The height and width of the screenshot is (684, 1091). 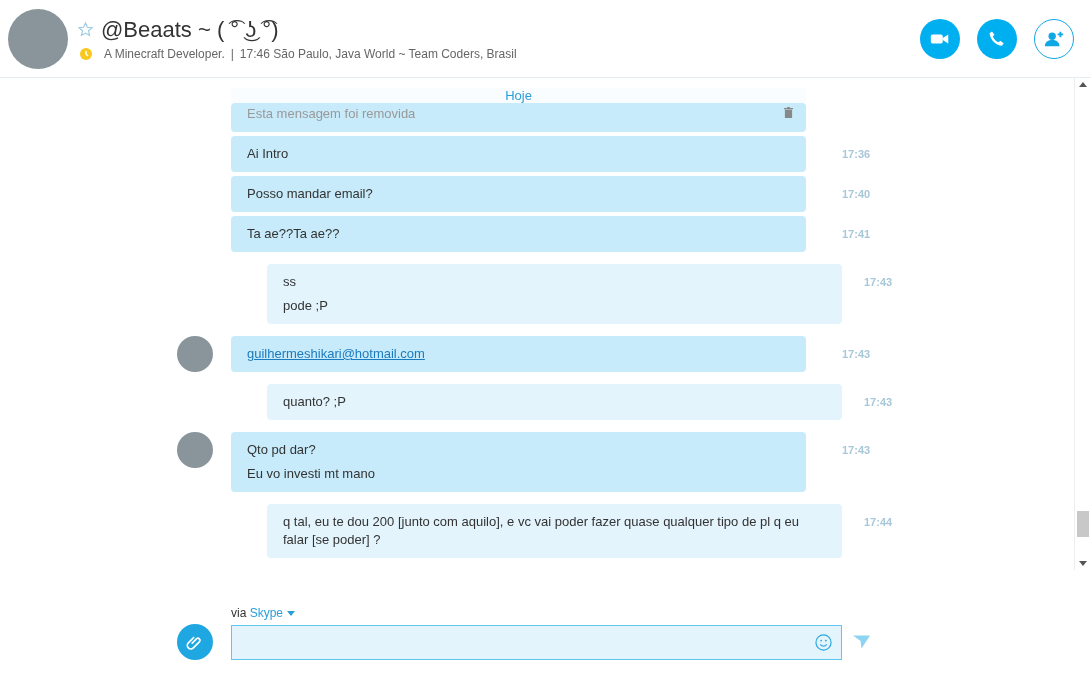 I want to click on scrollbar, so click(x=1082, y=324).